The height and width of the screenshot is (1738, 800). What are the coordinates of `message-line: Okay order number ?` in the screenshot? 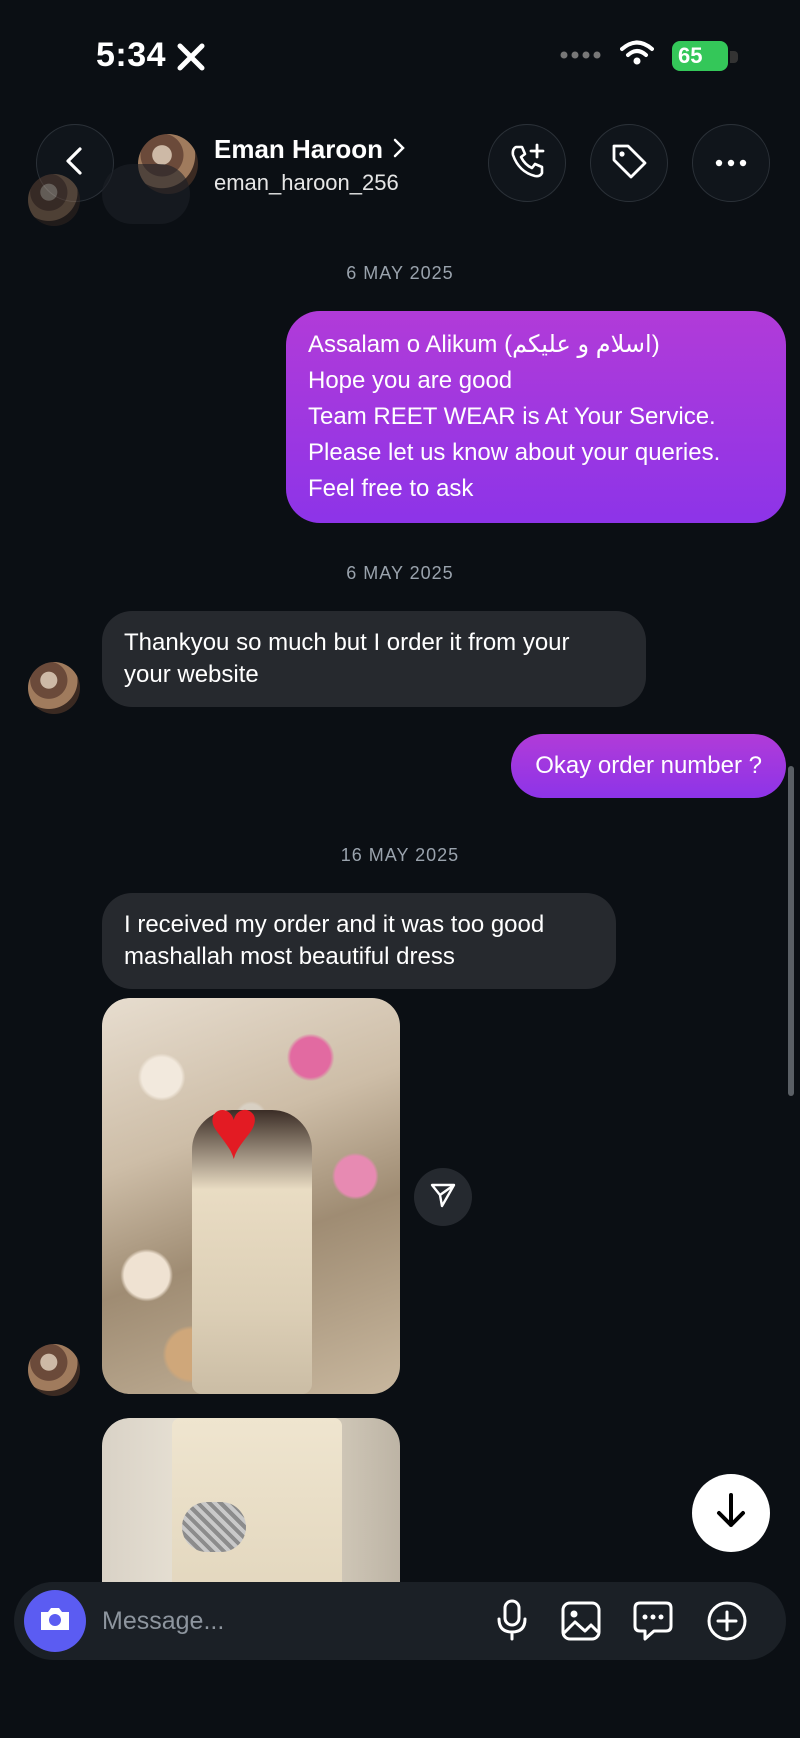 It's located at (648, 765).